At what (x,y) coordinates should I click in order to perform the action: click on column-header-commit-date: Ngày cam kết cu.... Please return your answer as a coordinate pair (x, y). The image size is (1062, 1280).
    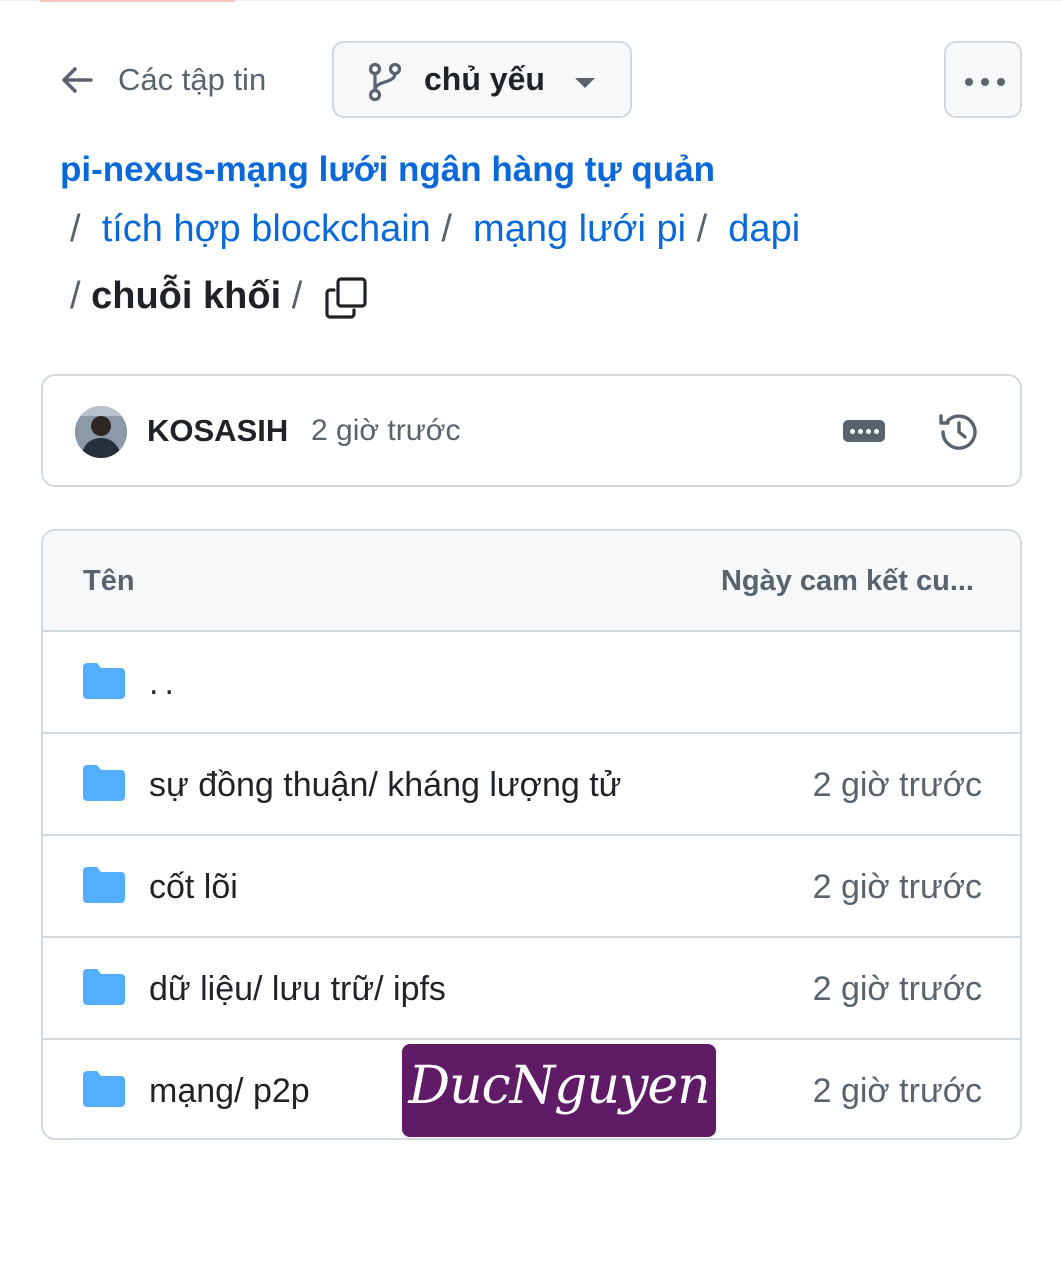
    Looking at the image, I should click on (847, 581).